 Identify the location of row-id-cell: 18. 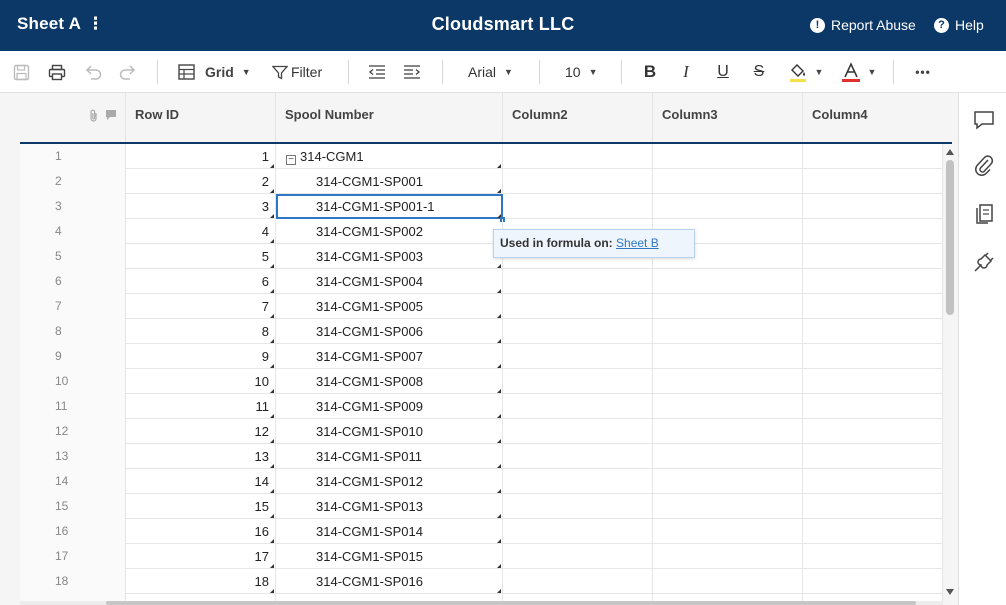
(201, 581).